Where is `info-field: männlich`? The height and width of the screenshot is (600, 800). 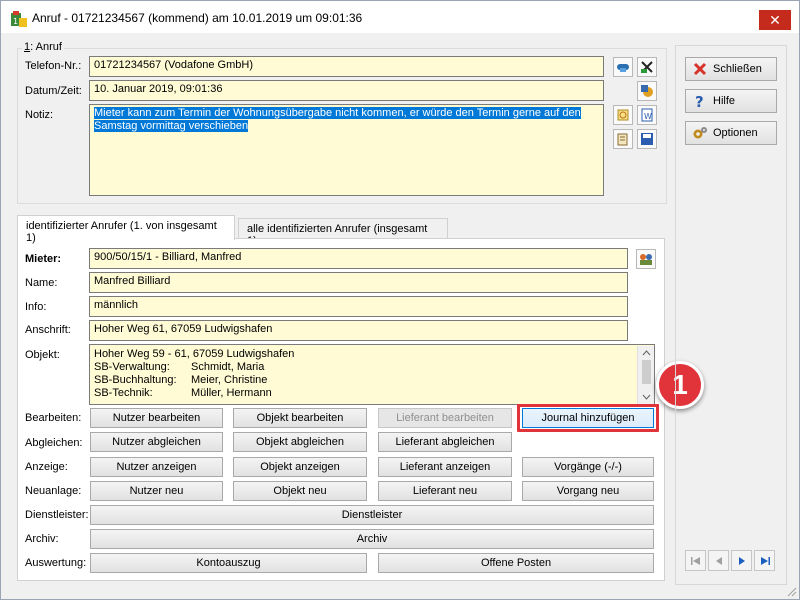
info-field: männlich is located at coordinates (358, 306).